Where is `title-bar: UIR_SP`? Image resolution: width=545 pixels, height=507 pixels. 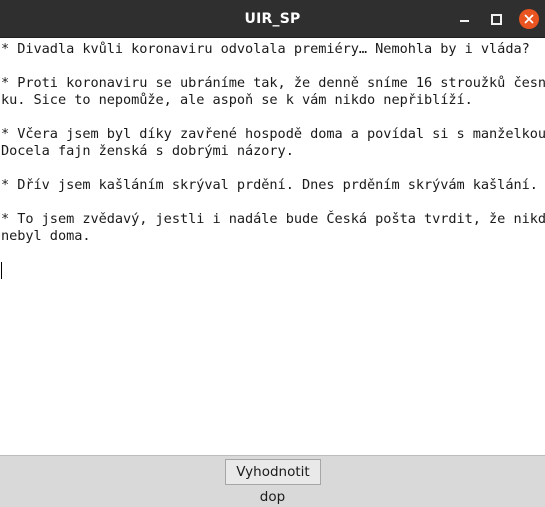 title-bar: UIR_SP is located at coordinates (272, 19).